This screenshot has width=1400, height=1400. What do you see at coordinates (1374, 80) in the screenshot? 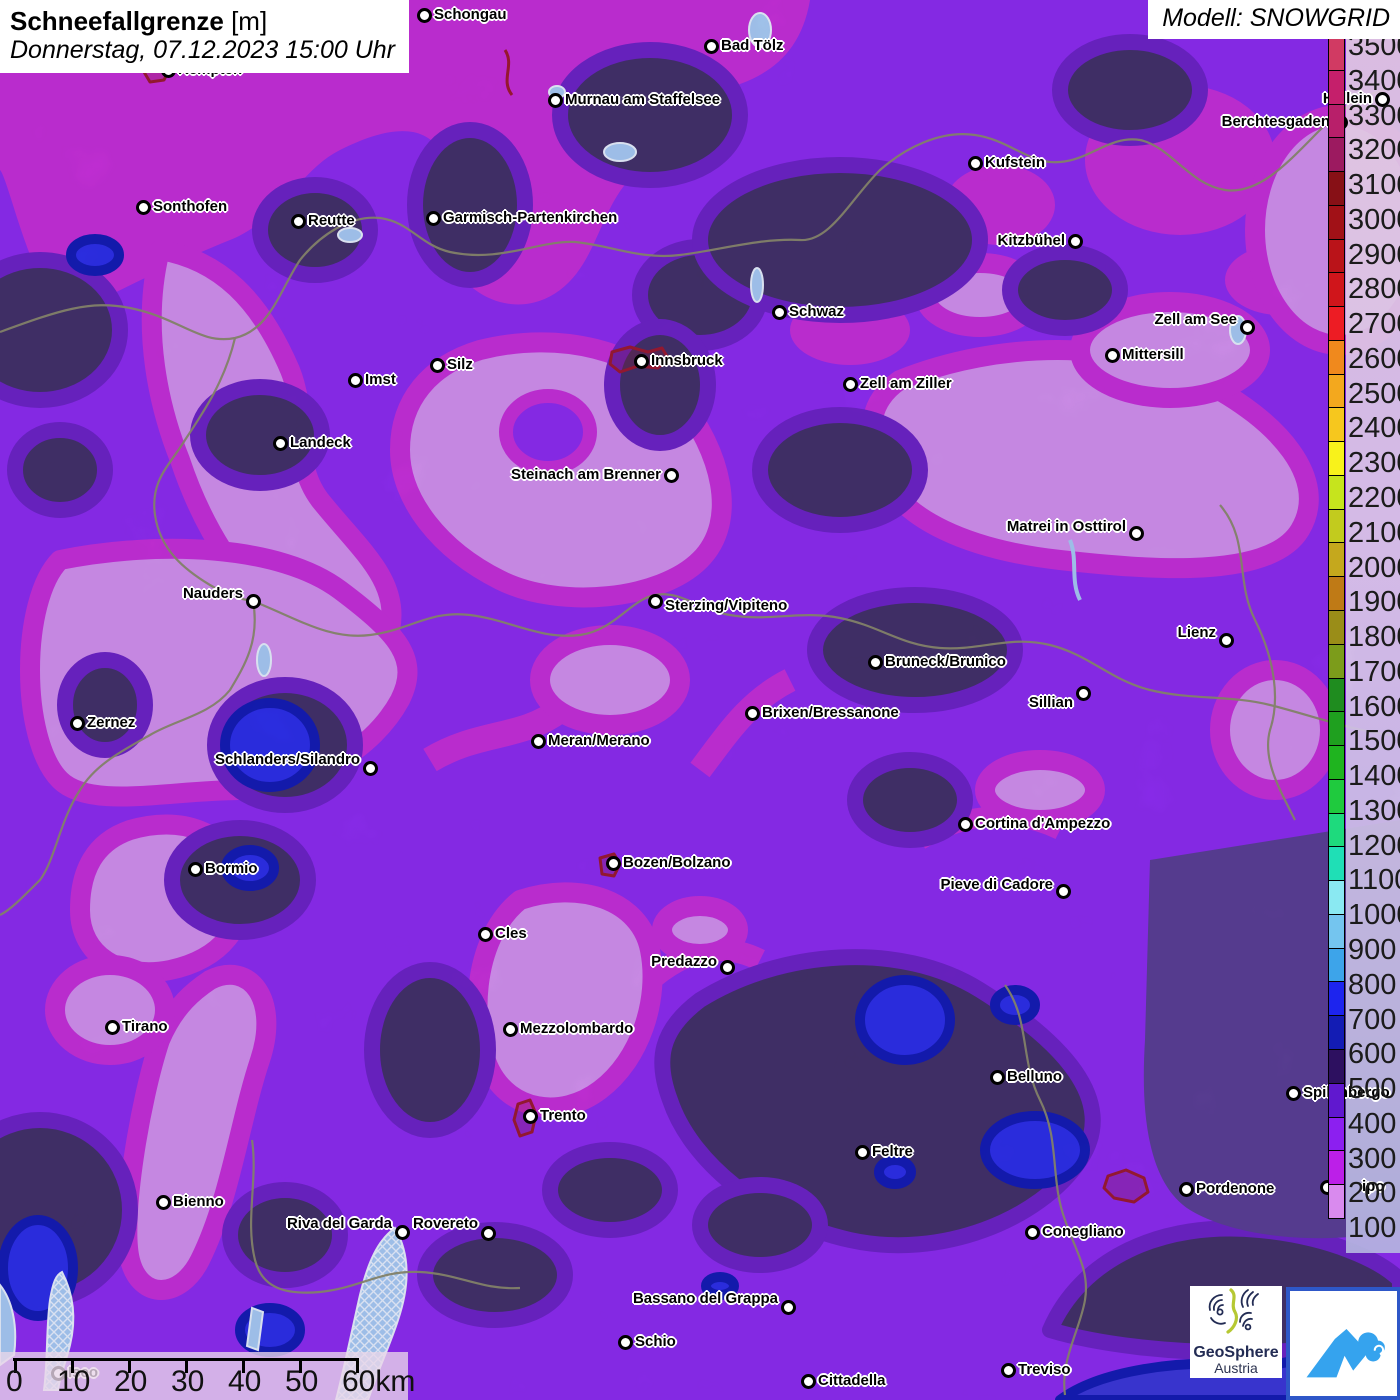
I see `colorbar-label: 3400` at bounding box center [1374, 80].